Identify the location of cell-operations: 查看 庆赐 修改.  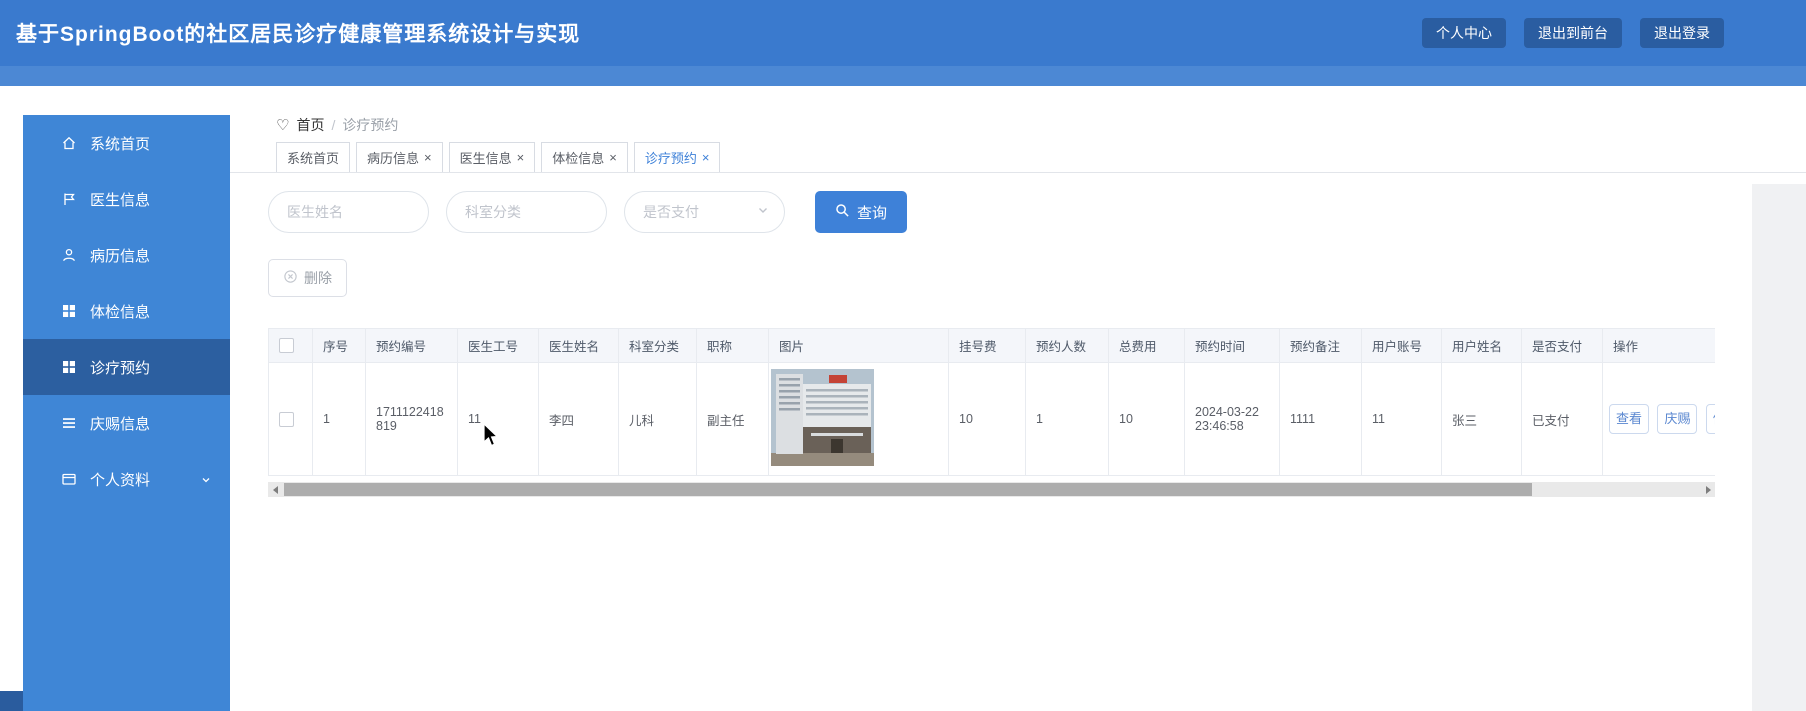
(1658, 419).